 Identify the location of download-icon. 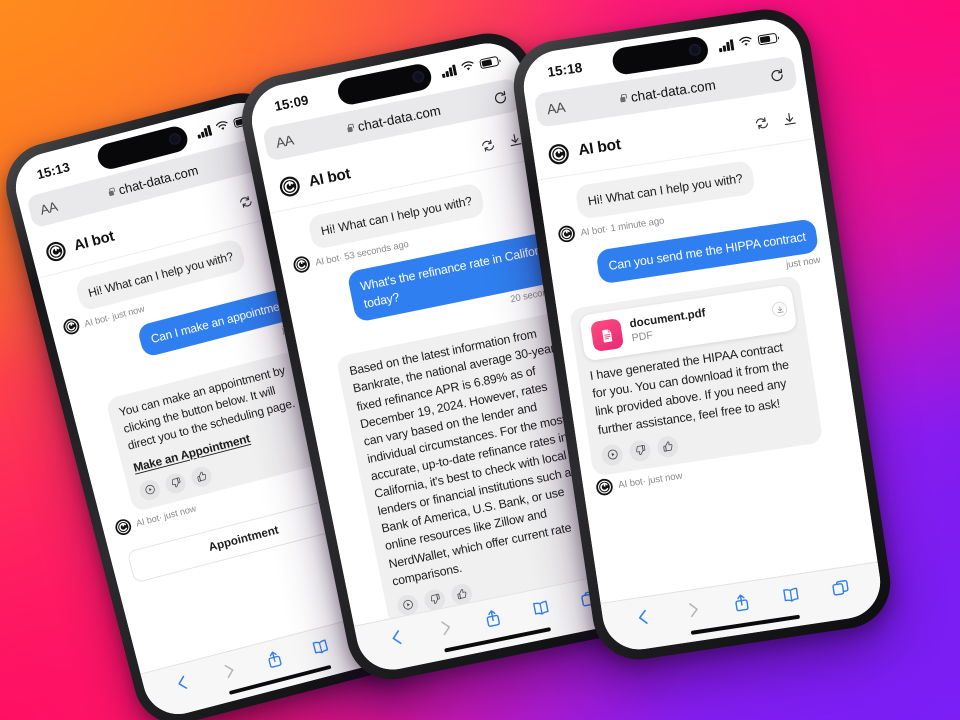
(789, 119).